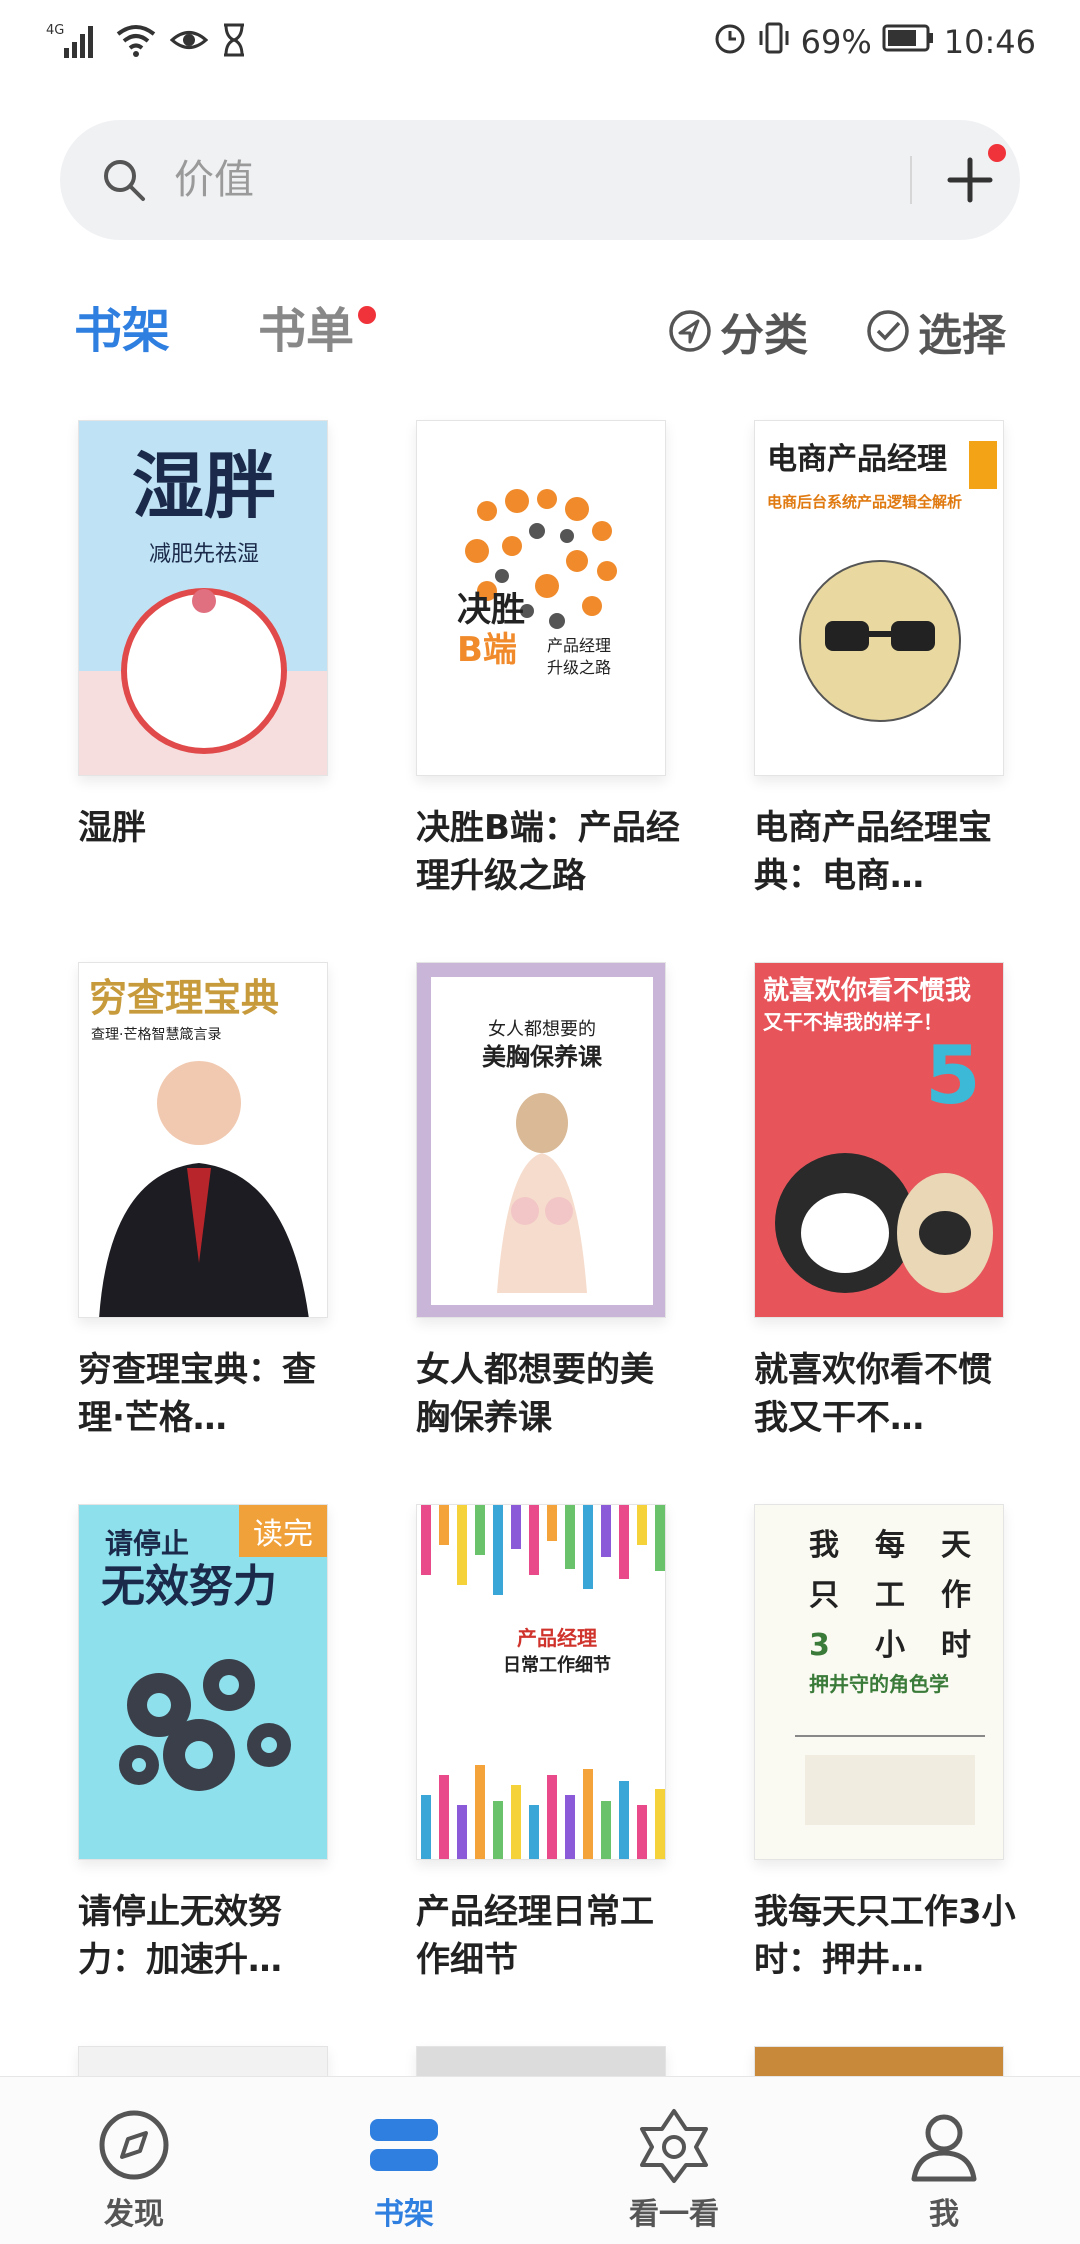  I want to click on select-button: 选择, so click(936, 331).